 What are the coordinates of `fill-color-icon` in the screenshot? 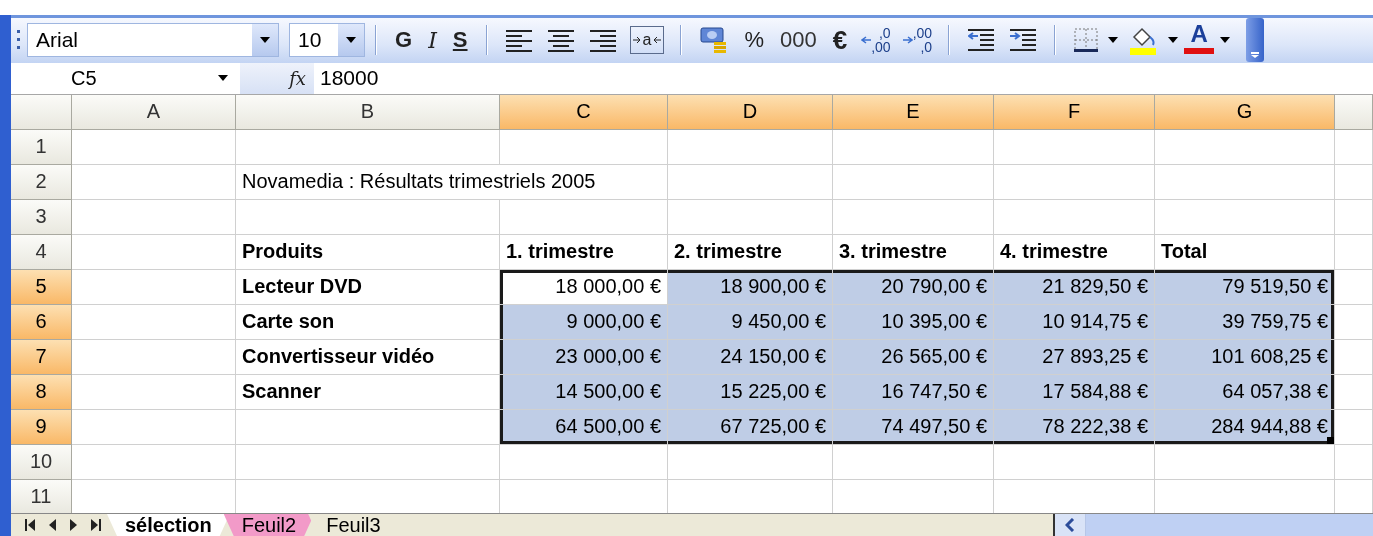 It's located at (1143, 40).